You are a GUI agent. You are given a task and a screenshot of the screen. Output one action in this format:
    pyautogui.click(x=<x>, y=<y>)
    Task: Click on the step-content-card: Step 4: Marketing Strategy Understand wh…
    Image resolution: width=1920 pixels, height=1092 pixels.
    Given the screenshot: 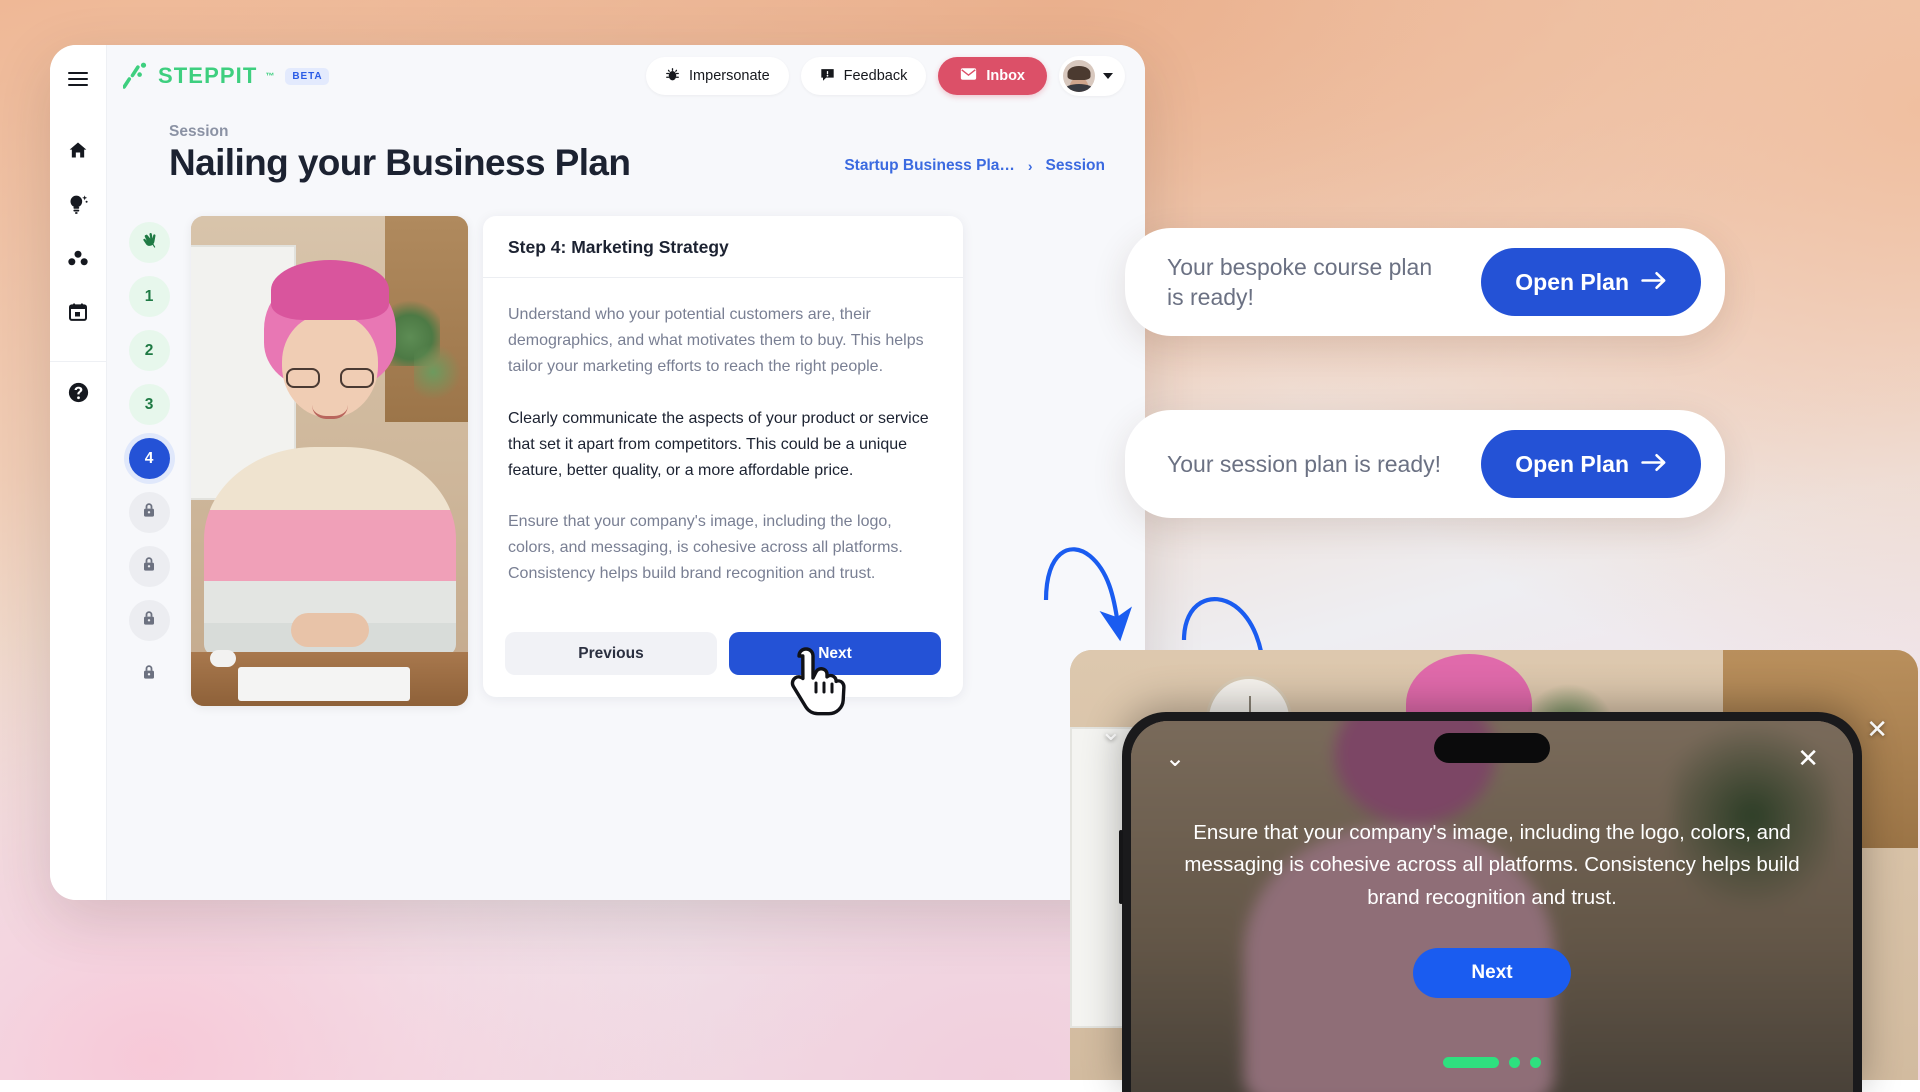 What is the action you would take?
    pyautogui.click(x=723, y=456)
    